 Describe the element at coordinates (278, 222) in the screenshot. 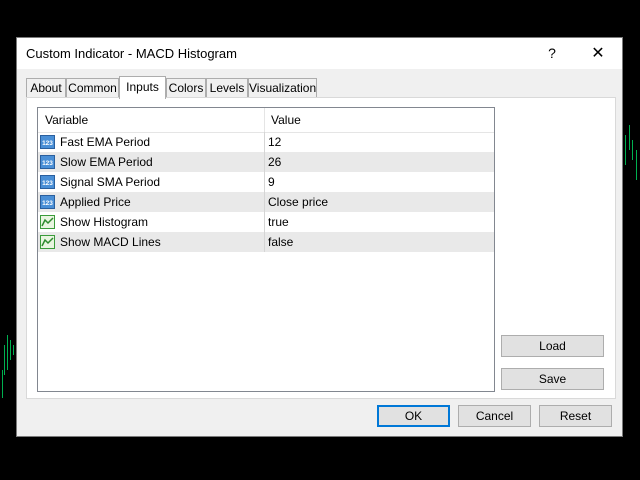

I see `variable-value: true` at that location.